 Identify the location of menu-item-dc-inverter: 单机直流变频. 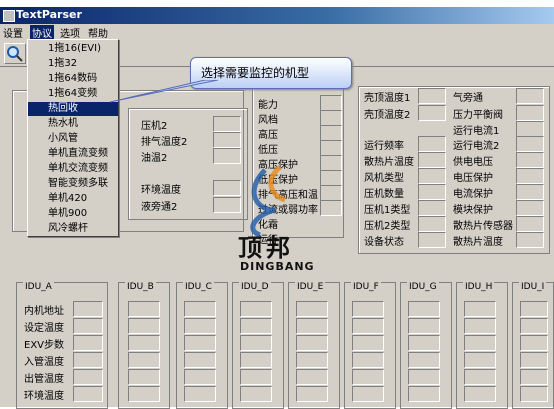
(73, 154).